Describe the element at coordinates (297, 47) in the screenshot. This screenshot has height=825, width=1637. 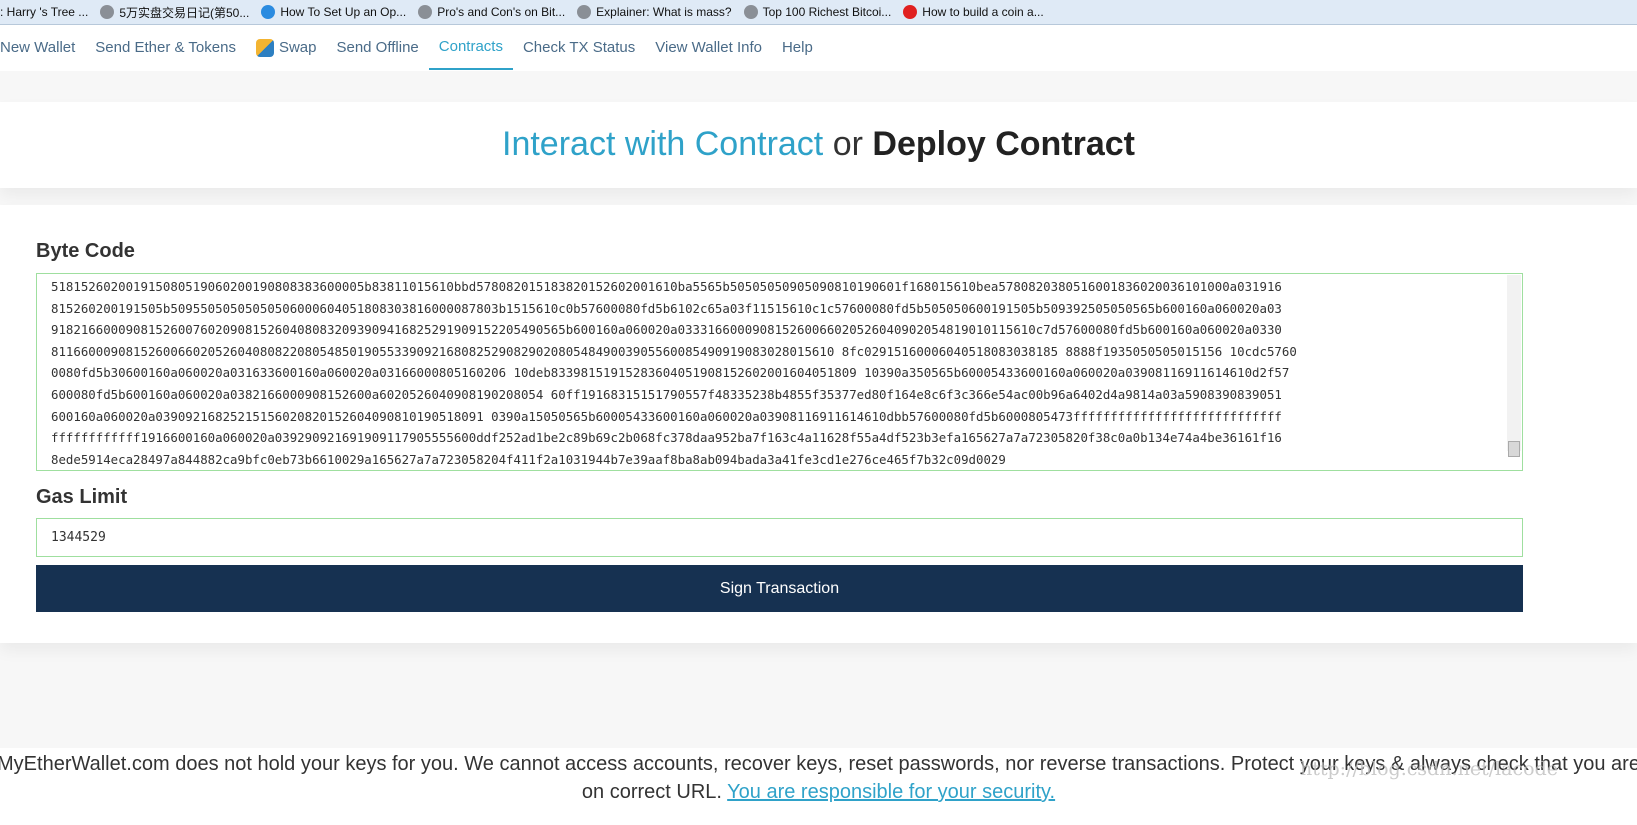
I see `nav-swap-label: Swap` at that location.